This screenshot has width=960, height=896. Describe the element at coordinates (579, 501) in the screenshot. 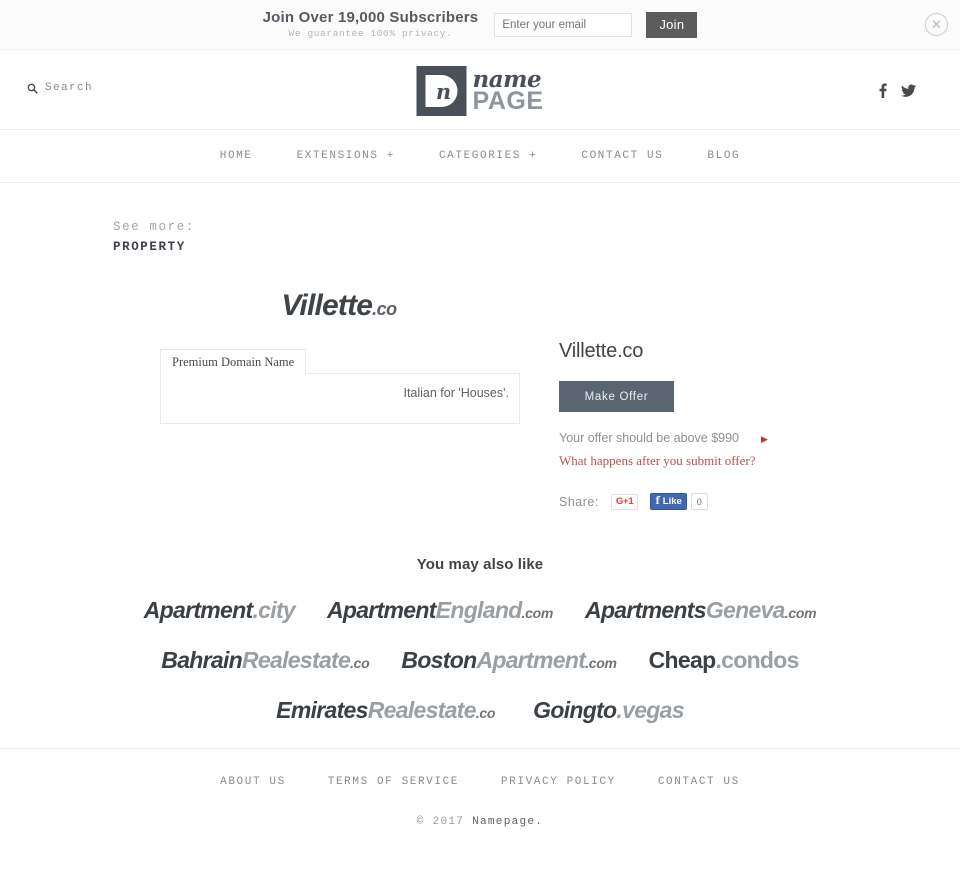

I see `share-label: Share:` at that location.